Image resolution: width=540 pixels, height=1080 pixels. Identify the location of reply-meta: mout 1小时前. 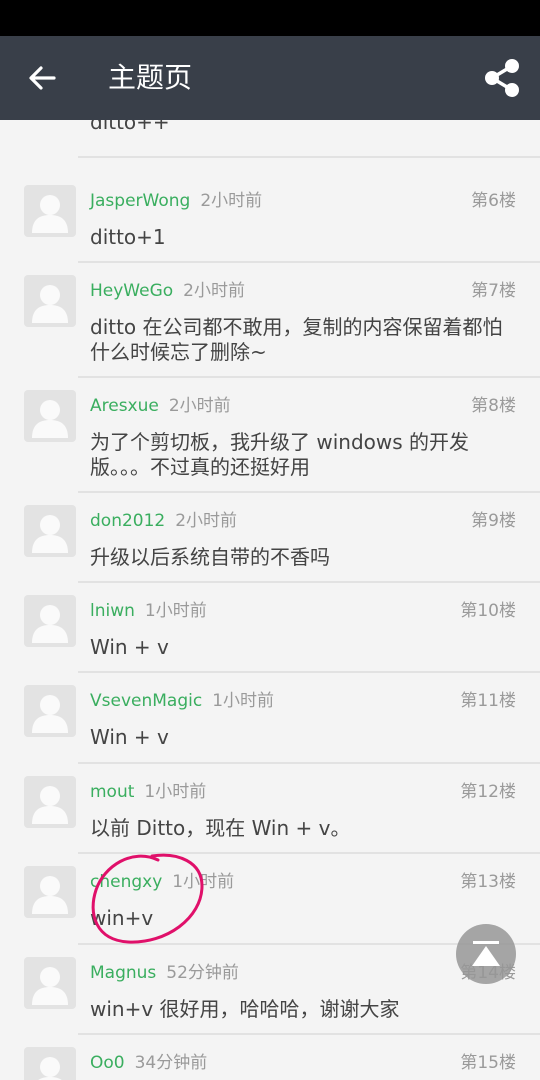
(148, 792).